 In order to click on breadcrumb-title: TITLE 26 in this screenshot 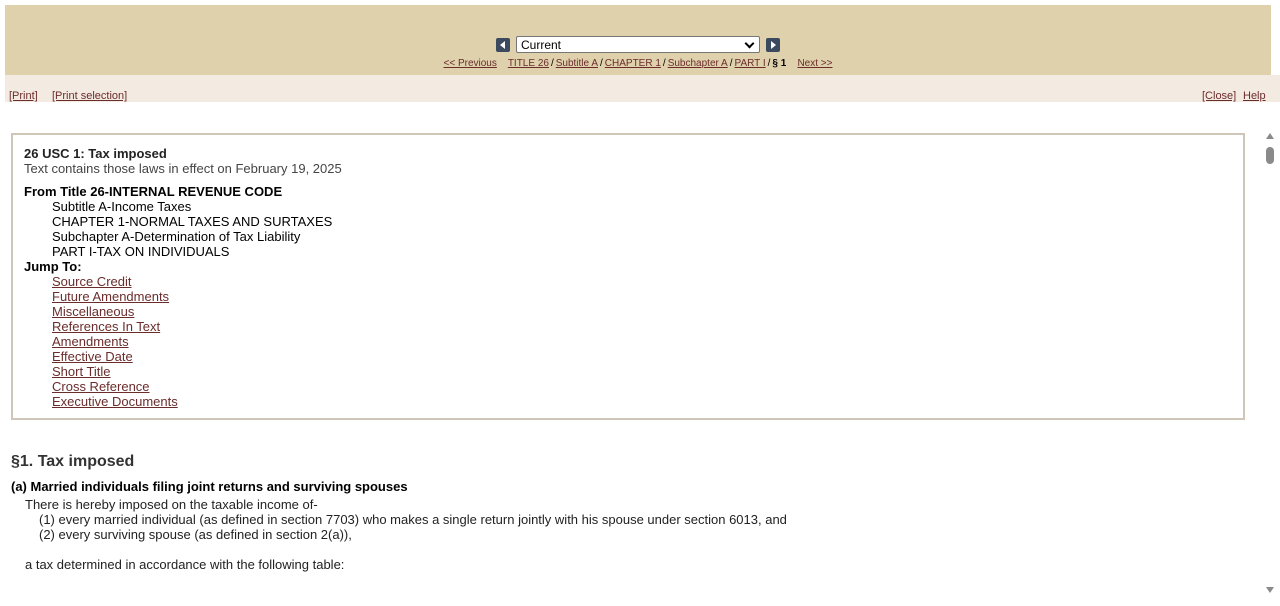, I will do `click(528, 63)`.